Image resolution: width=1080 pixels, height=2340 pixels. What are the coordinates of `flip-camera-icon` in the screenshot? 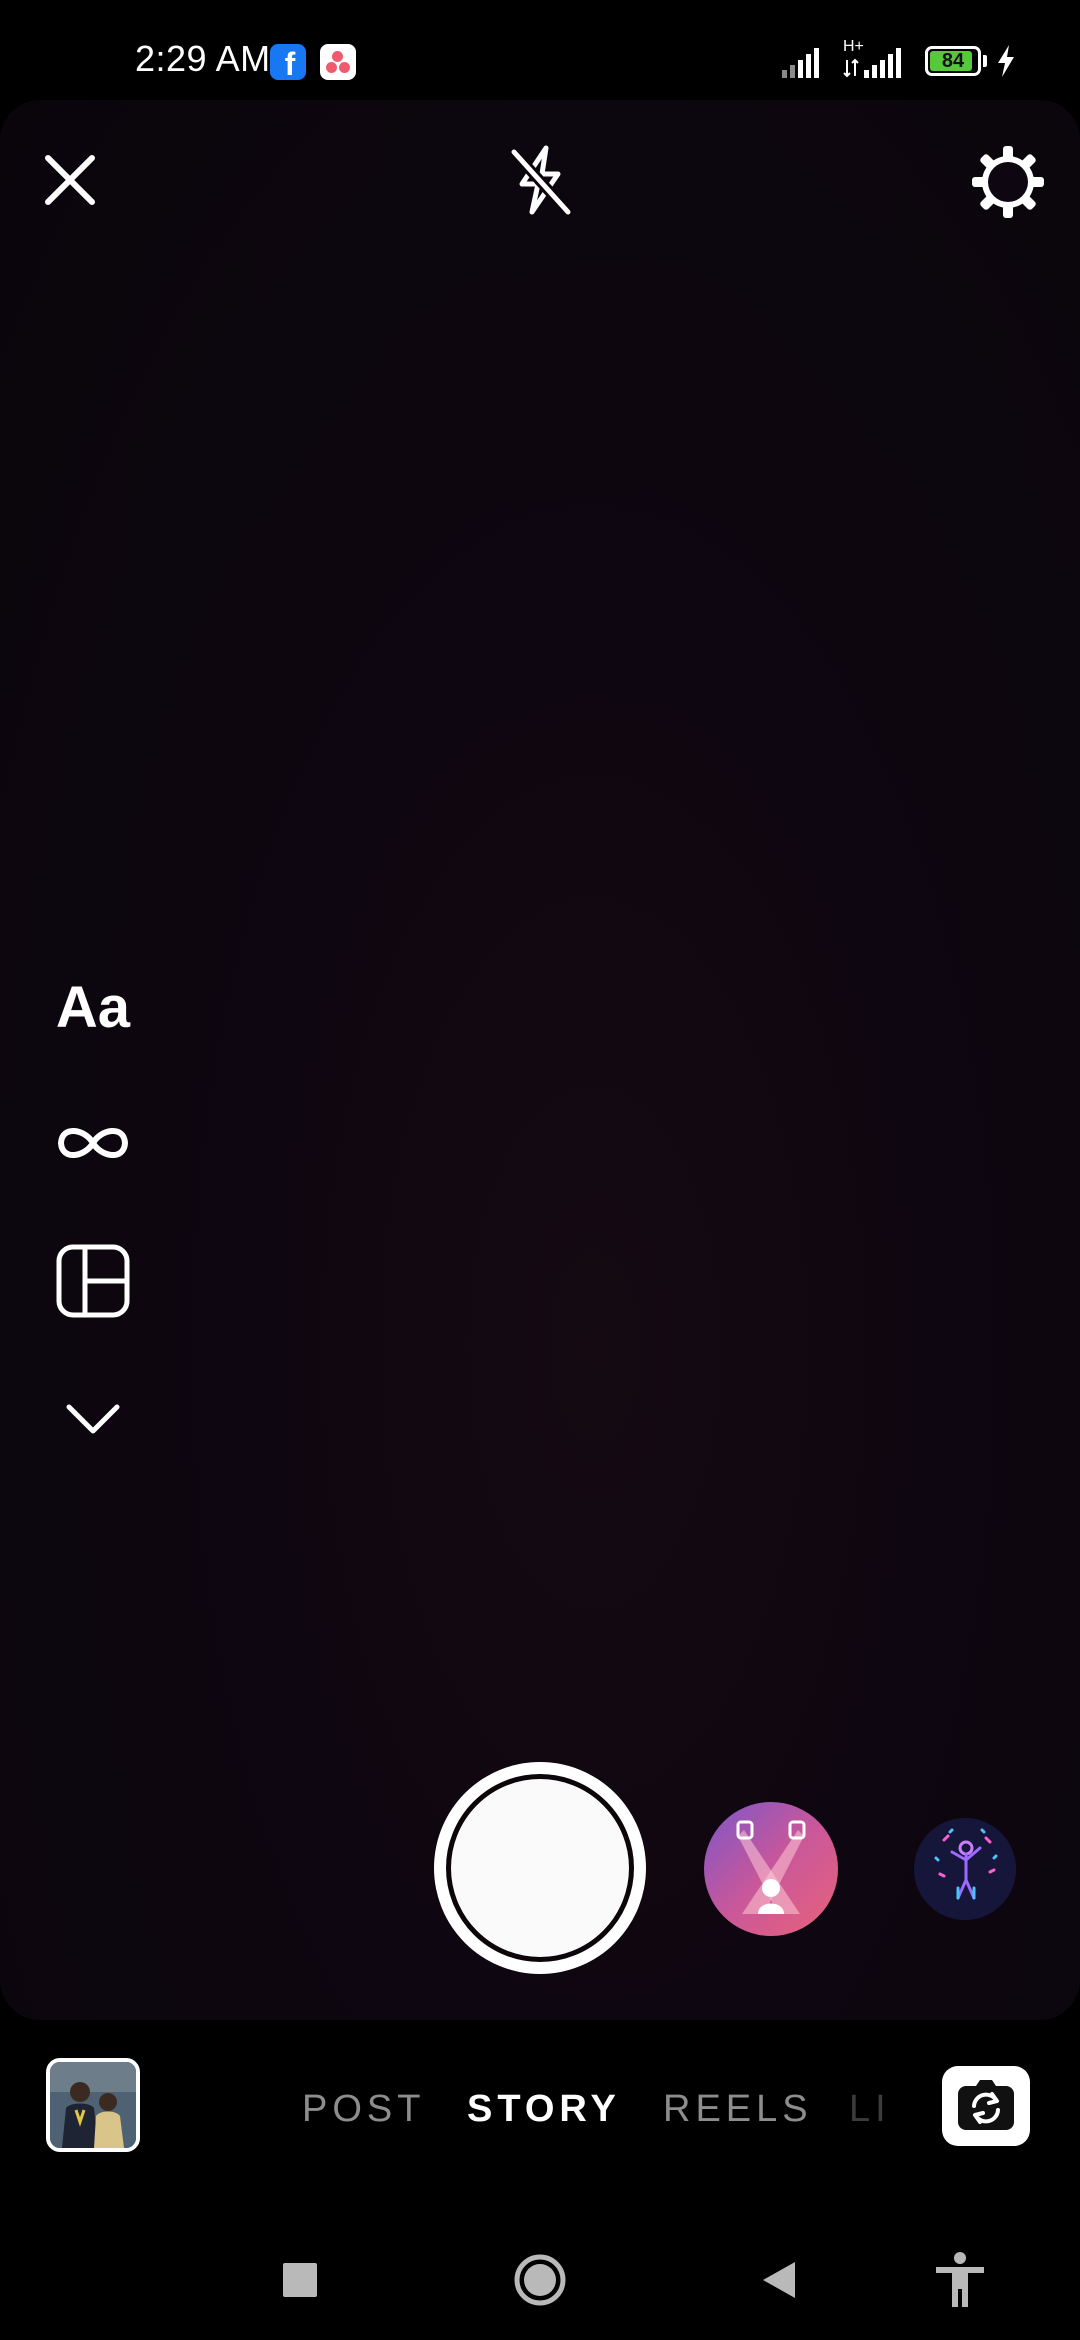 It's located at (986, 2105).